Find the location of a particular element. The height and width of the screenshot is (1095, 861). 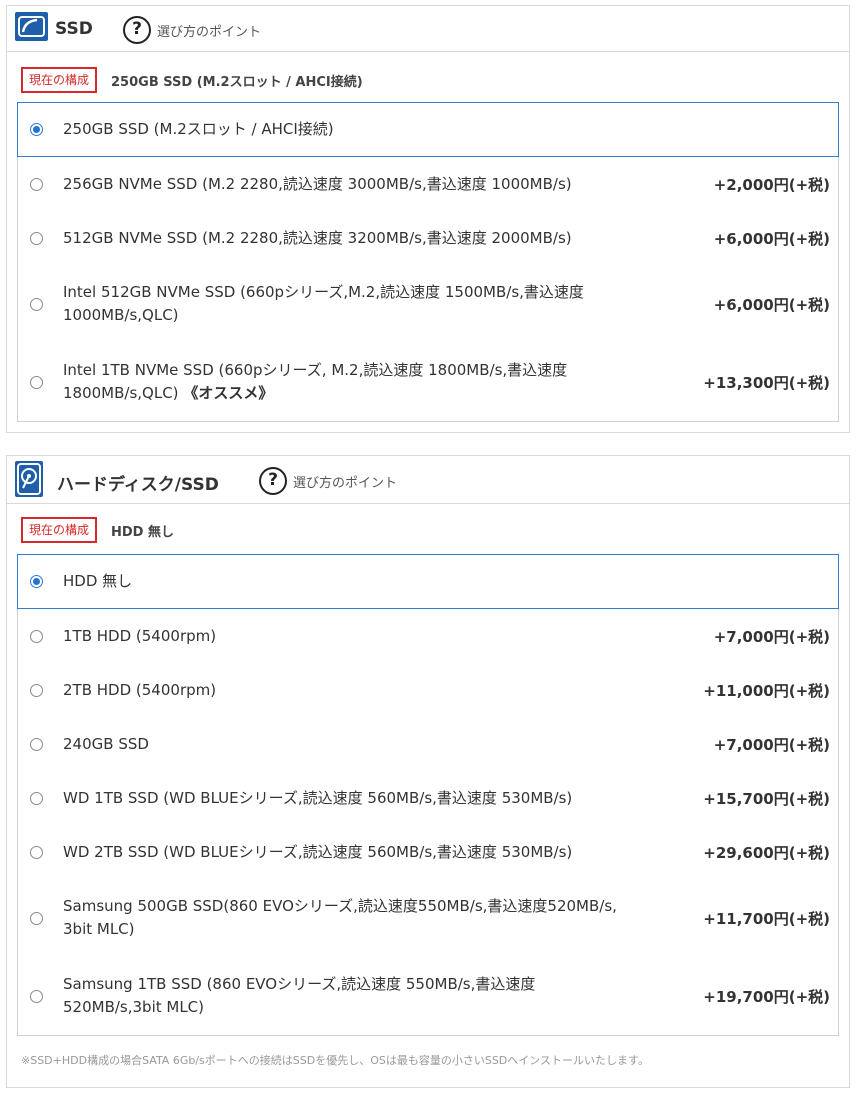

ssd-help-label: 選び方のポイント is located at coordinates (209, 32).